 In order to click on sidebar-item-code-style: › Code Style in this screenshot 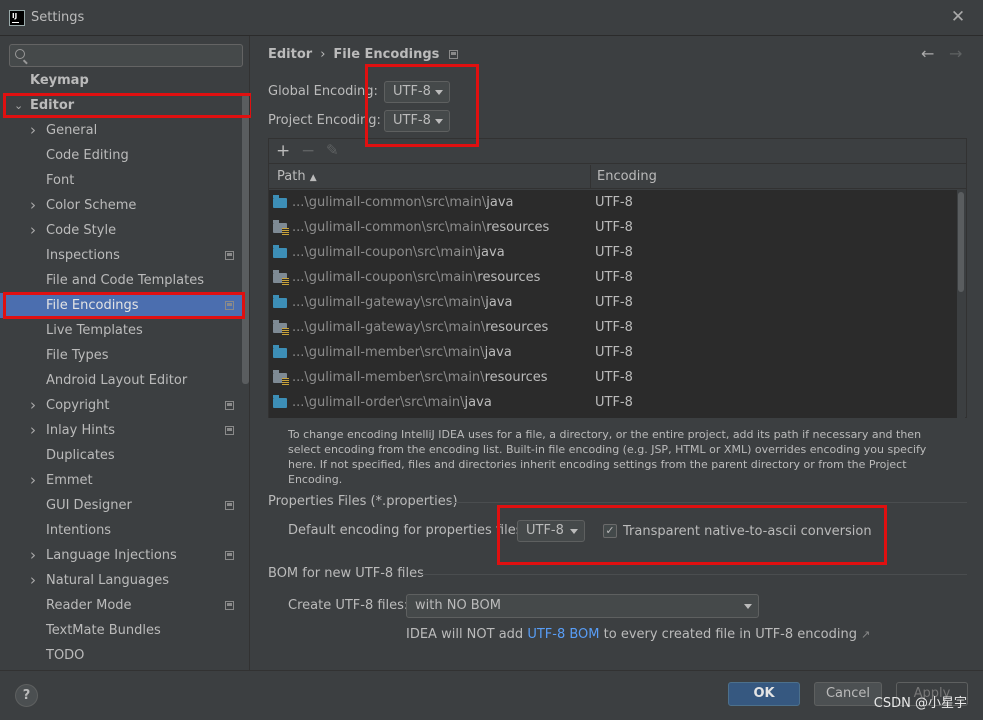, I will do `click(121, 230)`.